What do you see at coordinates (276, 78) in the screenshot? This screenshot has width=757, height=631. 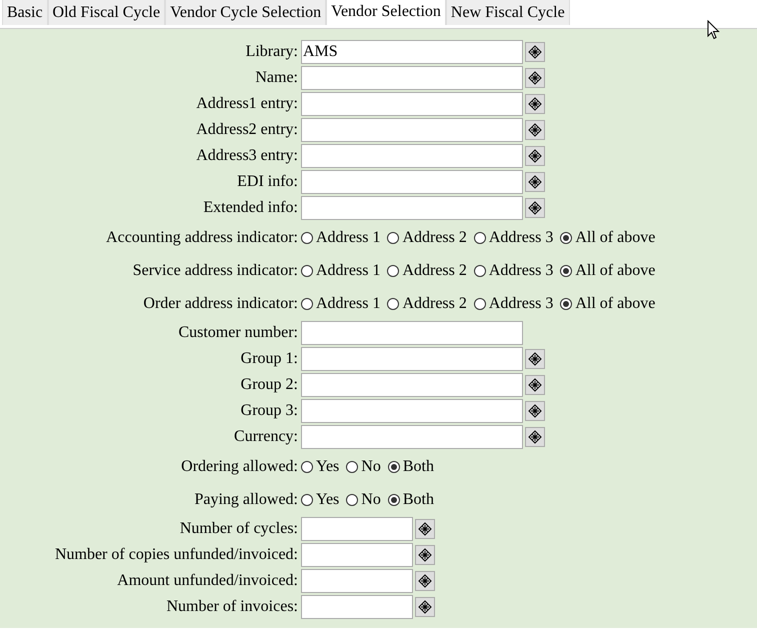 I see `field-label: Name:` at bounding box center [276, 78].